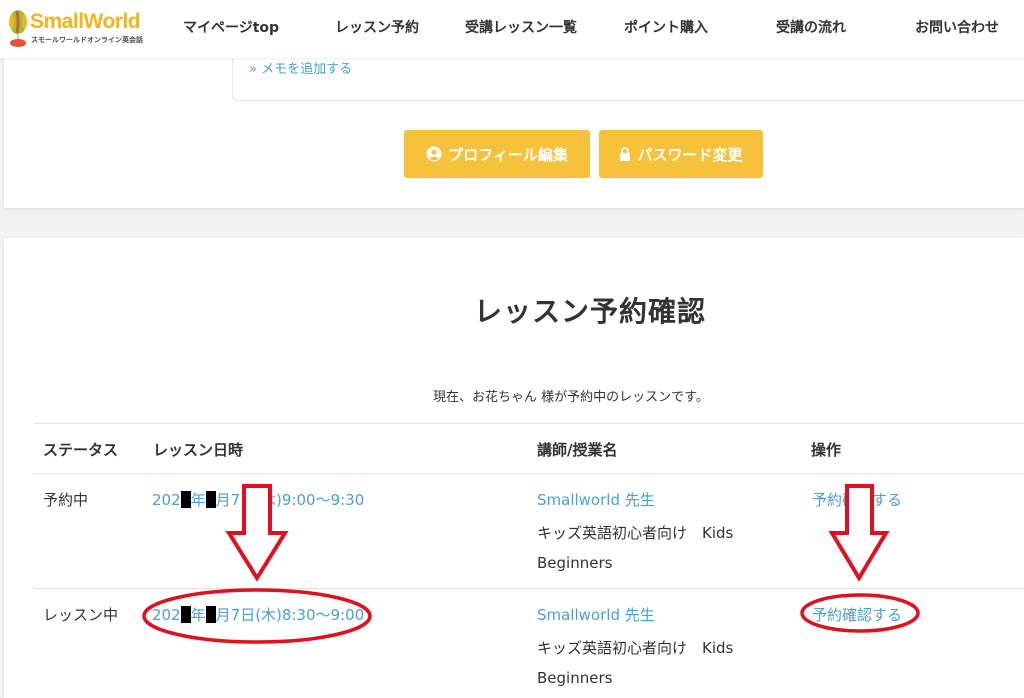 The image size is (1024, 698). I want to click on edit-profile-label: プロフィール編集, so click(508, 154).